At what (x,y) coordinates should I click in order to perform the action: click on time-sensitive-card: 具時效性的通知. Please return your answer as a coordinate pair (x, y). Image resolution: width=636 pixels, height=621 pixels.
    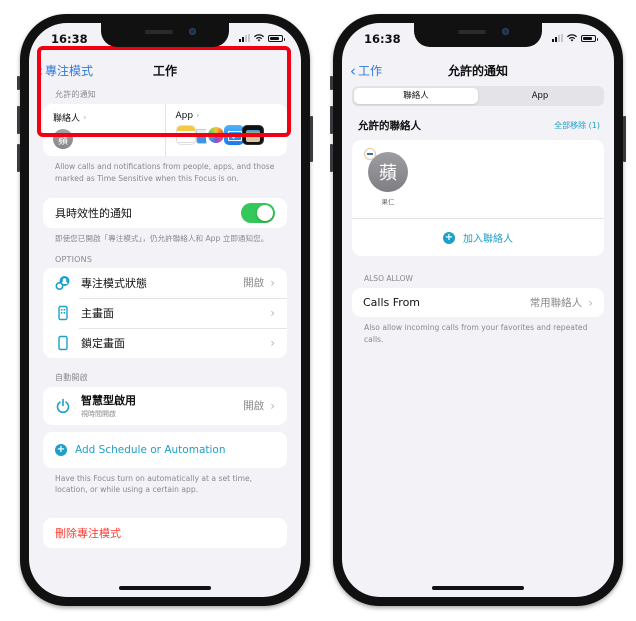
    Looking at the image, I should click on (165, 213).